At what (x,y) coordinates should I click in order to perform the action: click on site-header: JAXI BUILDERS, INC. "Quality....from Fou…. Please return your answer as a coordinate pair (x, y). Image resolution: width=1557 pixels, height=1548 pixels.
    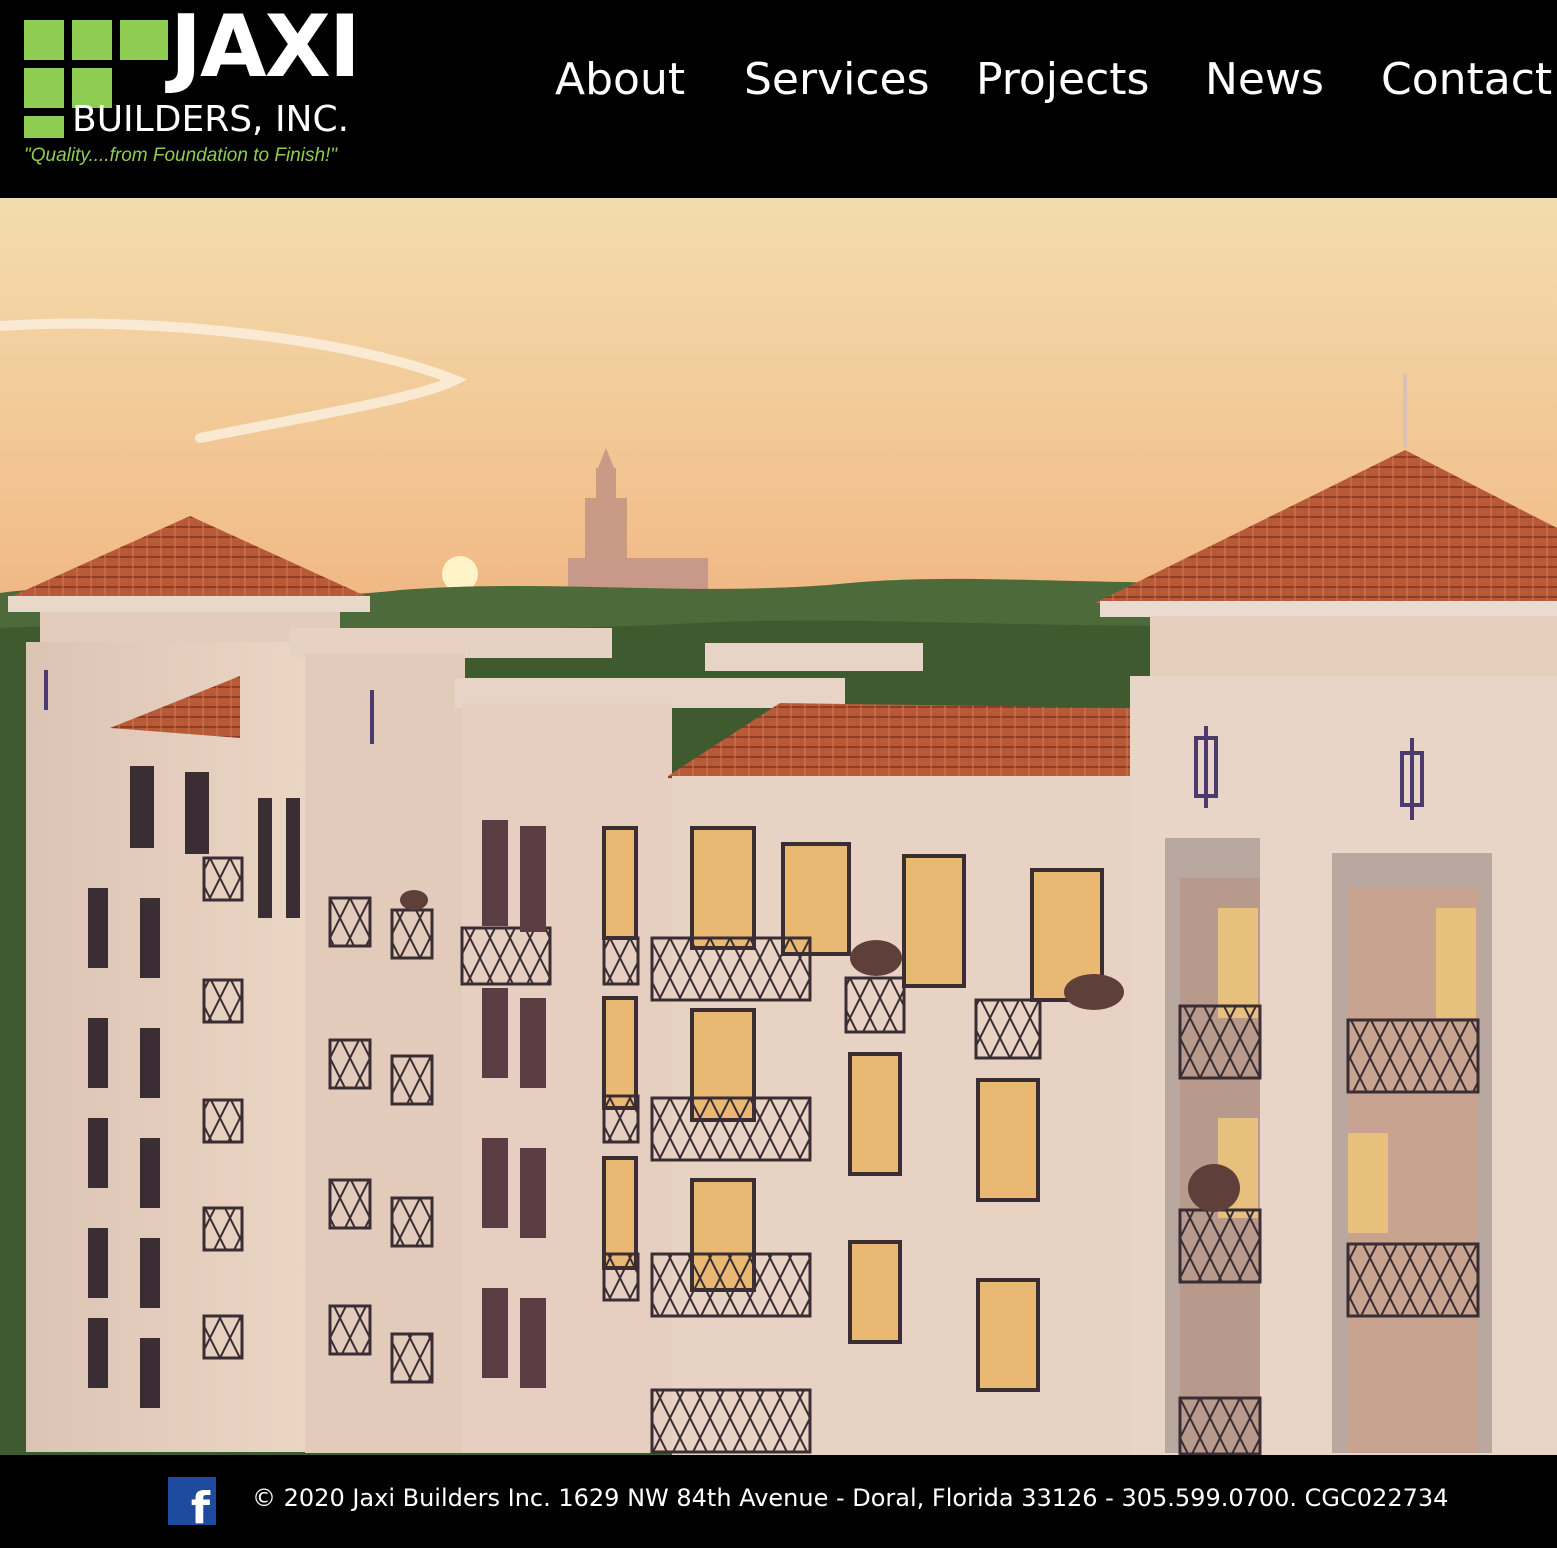
    Looking at the image, I should click on (778, 99).